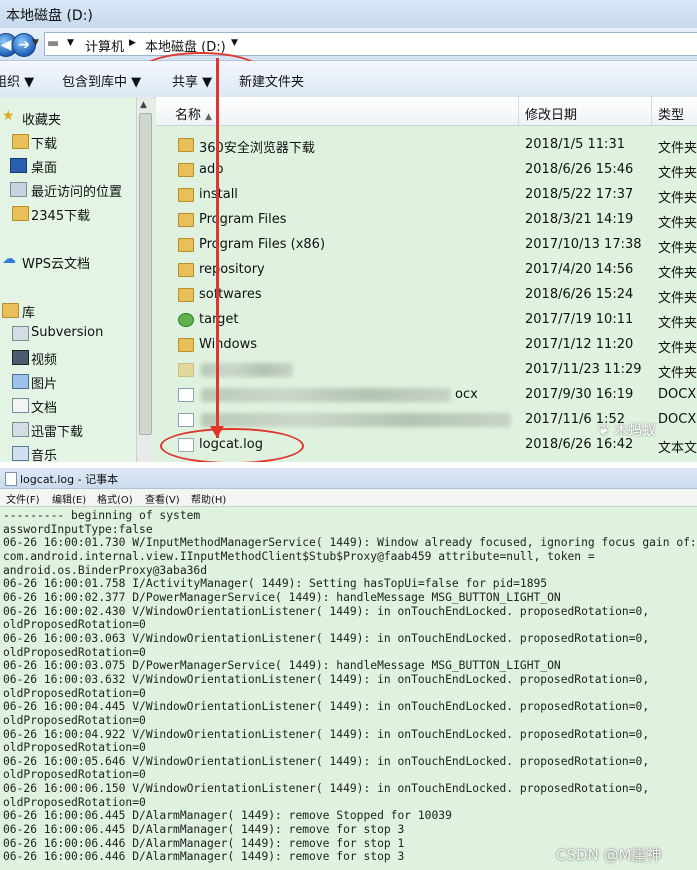 Image resolution: width=697 pixels, height=870 pixels. I want to click on file-date: 2017/11/23 11:29, so click(583, 369).